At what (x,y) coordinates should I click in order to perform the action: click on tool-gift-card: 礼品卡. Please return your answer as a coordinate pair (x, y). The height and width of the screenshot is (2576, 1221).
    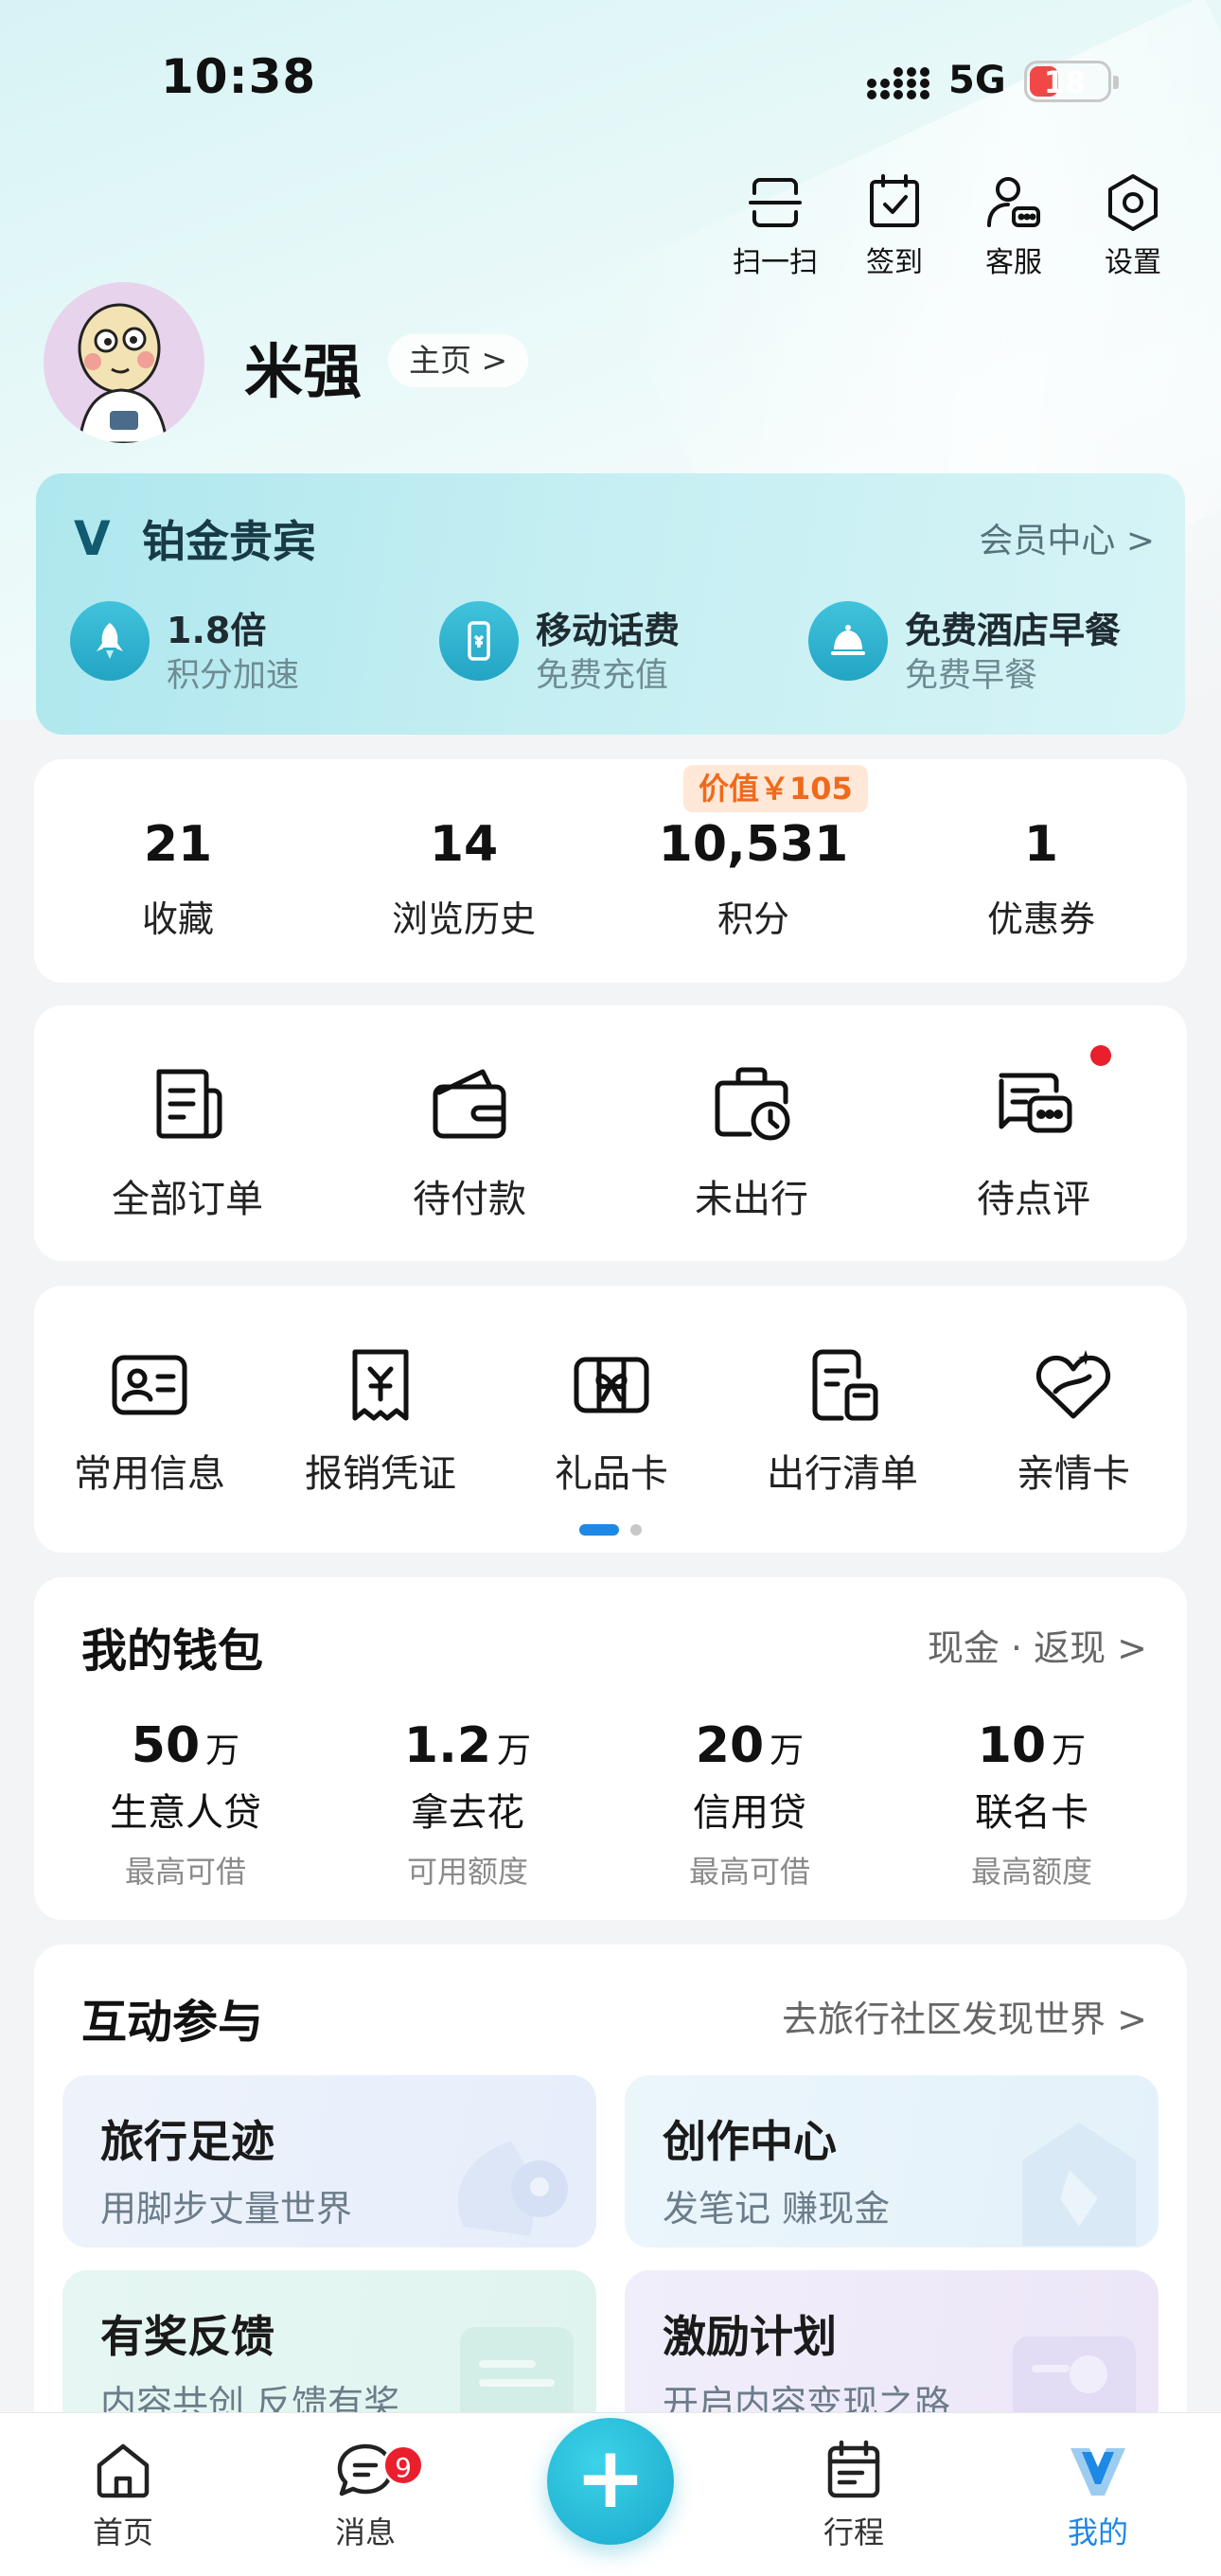
    Looking at the image, I should click on (611, 1420).